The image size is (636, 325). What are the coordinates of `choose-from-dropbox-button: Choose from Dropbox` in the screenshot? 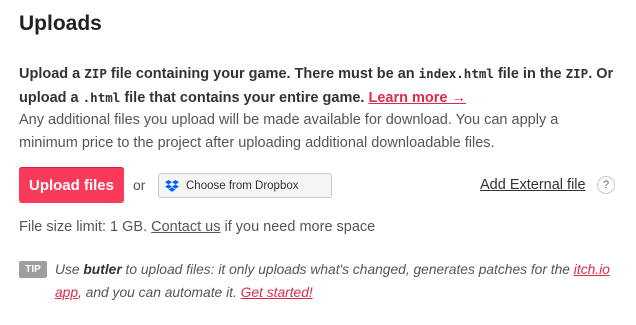 It's located at (245, 185).